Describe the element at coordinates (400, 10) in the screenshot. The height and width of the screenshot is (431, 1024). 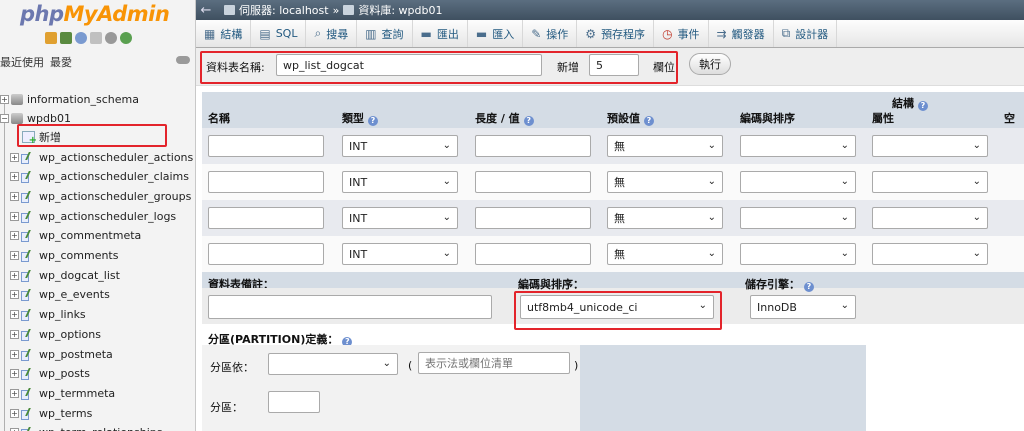
I see `breadcrumb-database: 資料庫: wpdb01` at that location.